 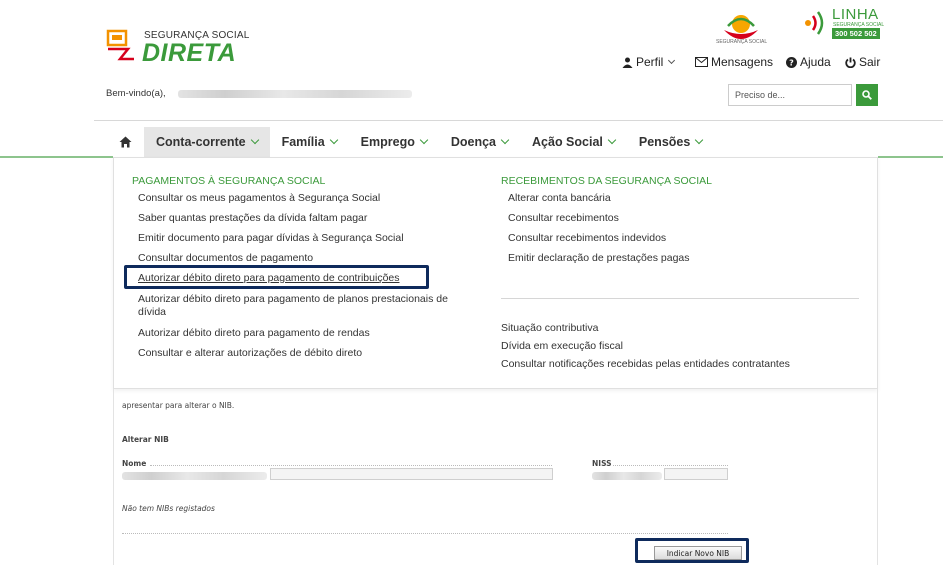 What do you see at coordinates (136, 93) in the screenshot?
I see `welcome-text: Bem-vindo(a),` at bounding box center [136, 93].